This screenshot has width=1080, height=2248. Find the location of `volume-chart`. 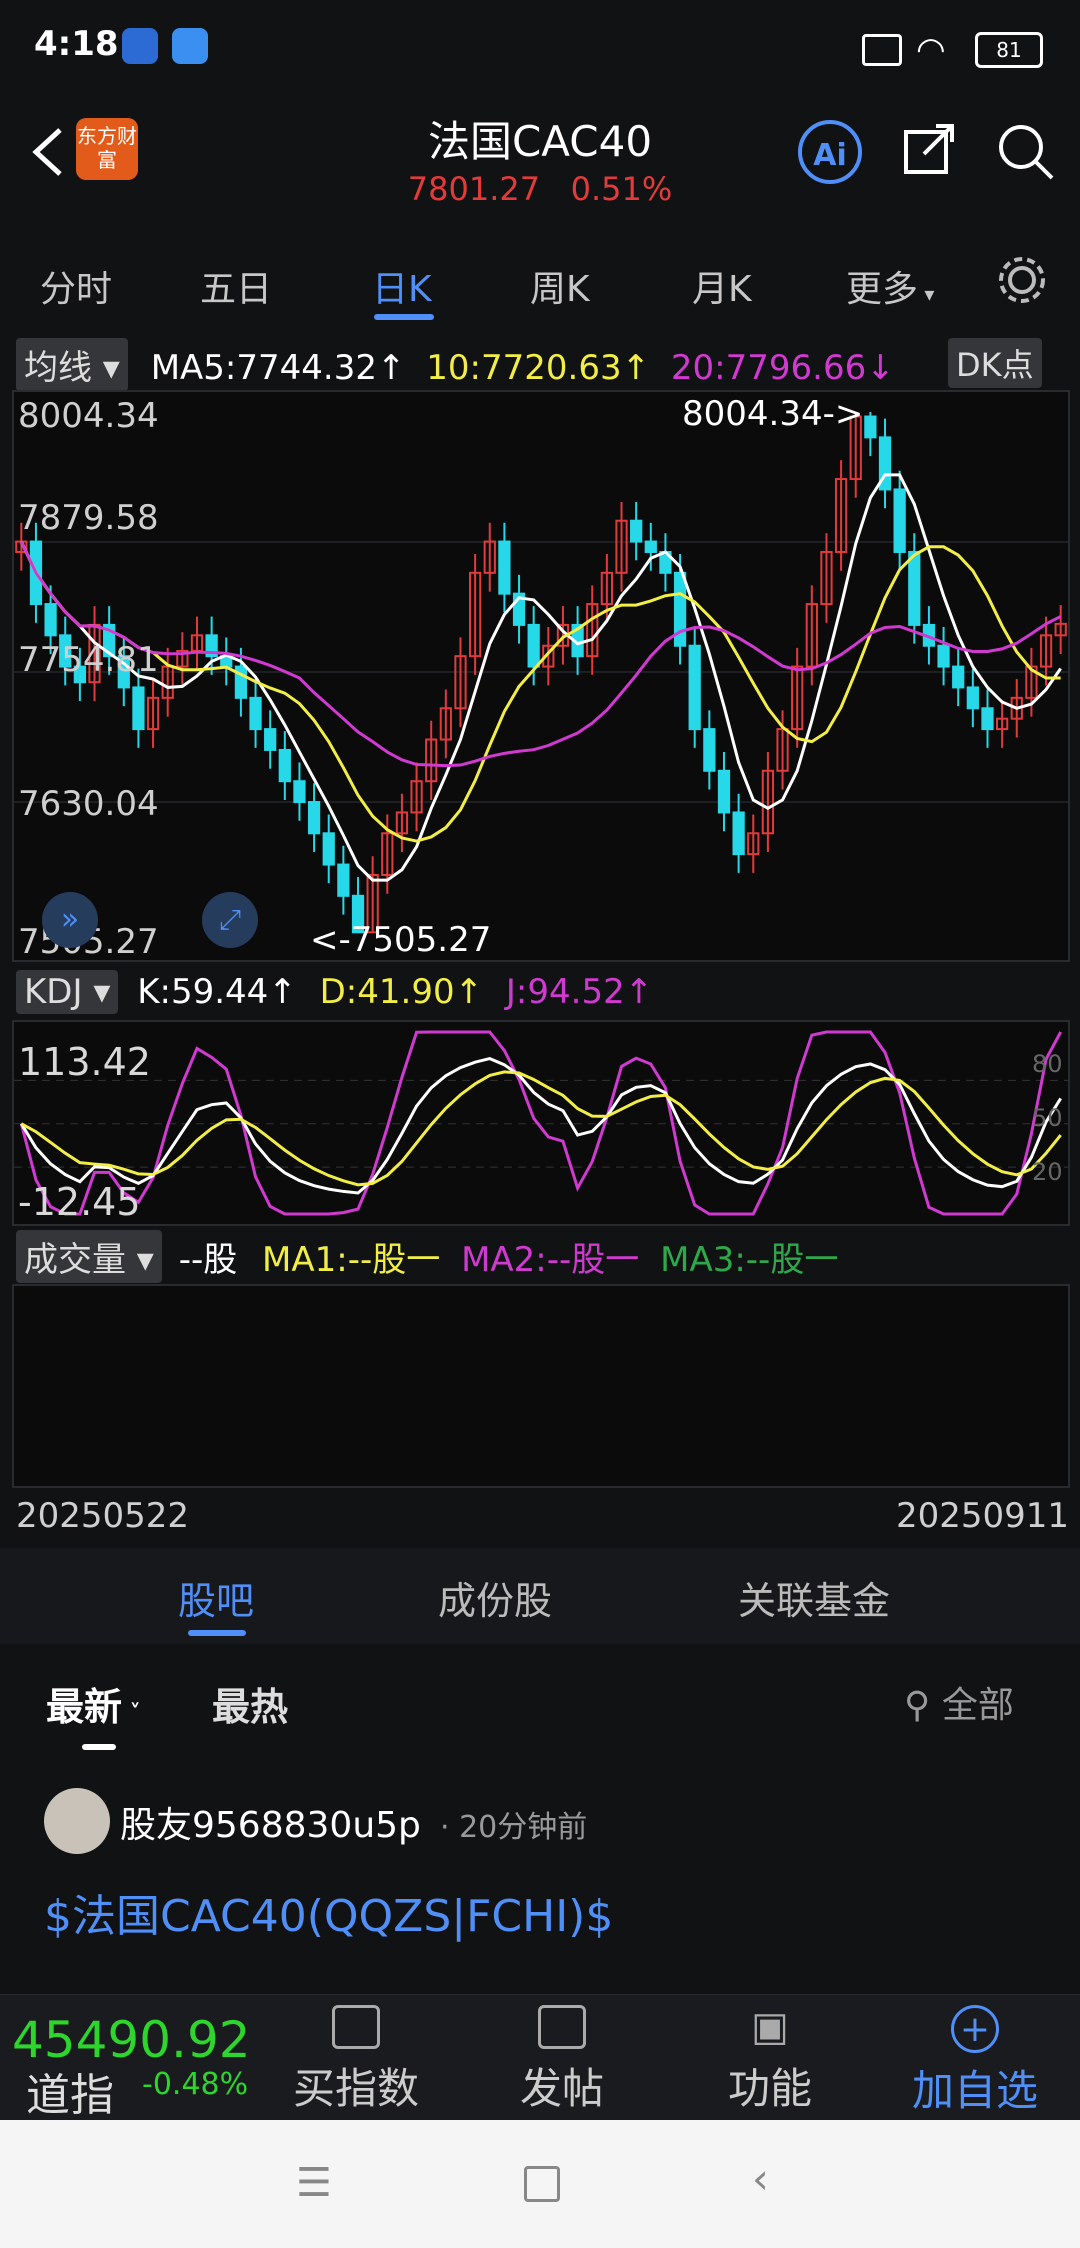

volume-chart is located at coordinates (541, 1386).